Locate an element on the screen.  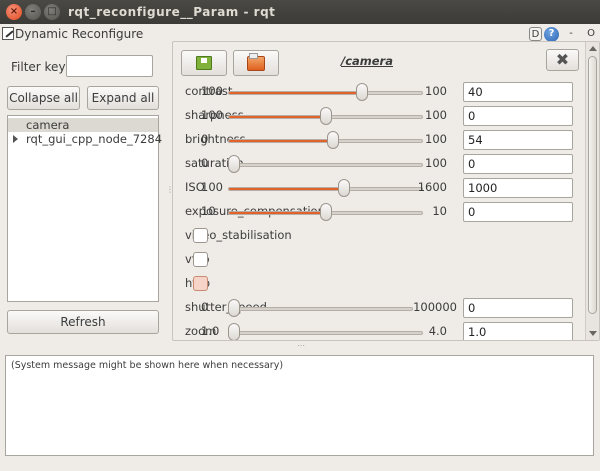
param-row-zoom: zoom 1.0 4.0 1.0 is located at coordinates (378, 330).